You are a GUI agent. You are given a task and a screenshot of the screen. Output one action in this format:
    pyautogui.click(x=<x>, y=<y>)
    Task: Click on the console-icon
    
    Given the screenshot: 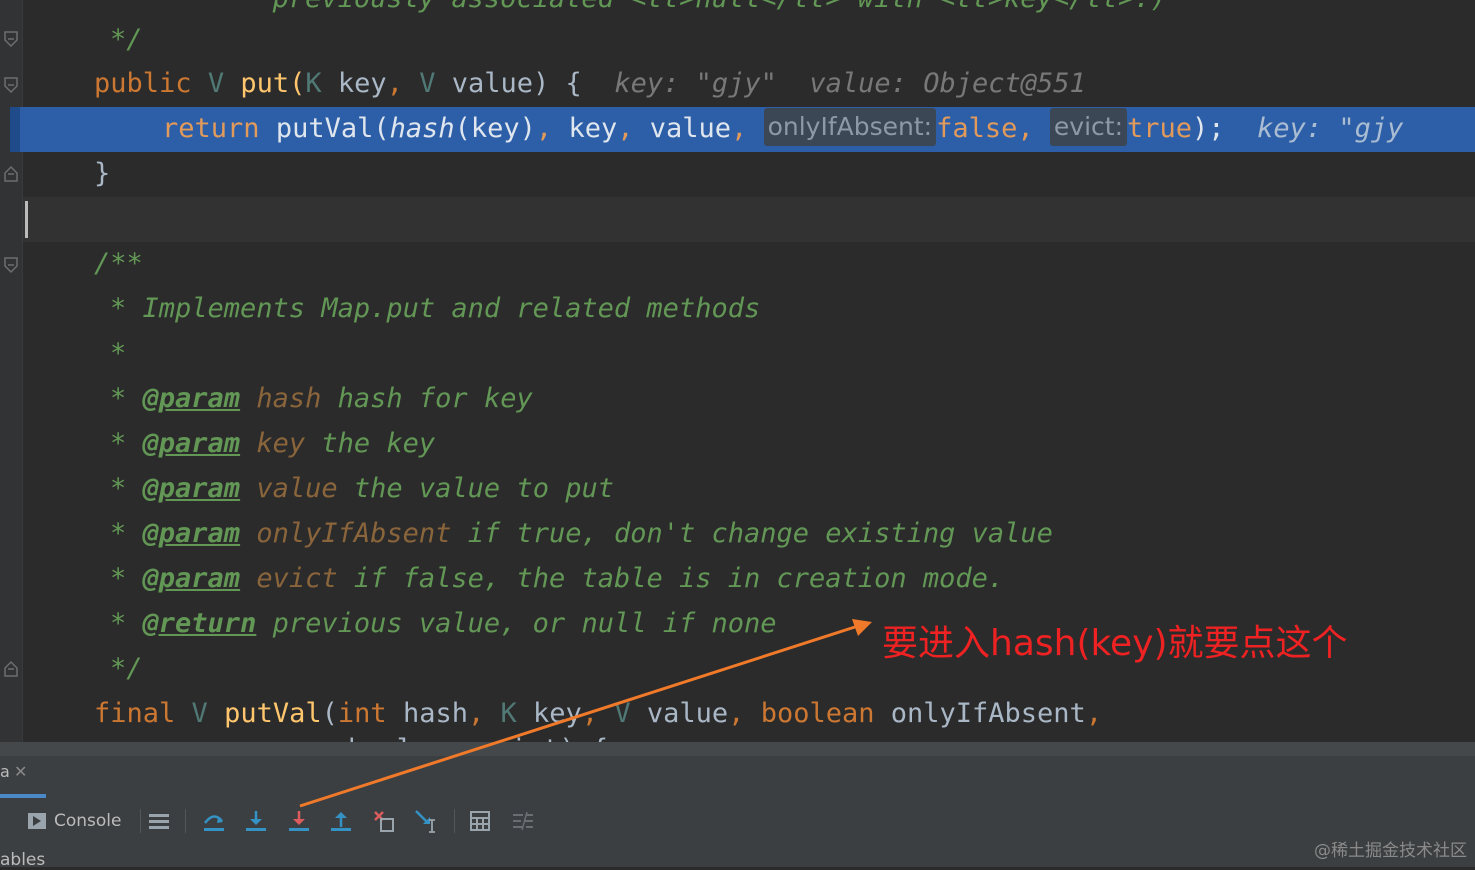 What is the action you would take?
    pyautogui.click(x=37, y=821)
    